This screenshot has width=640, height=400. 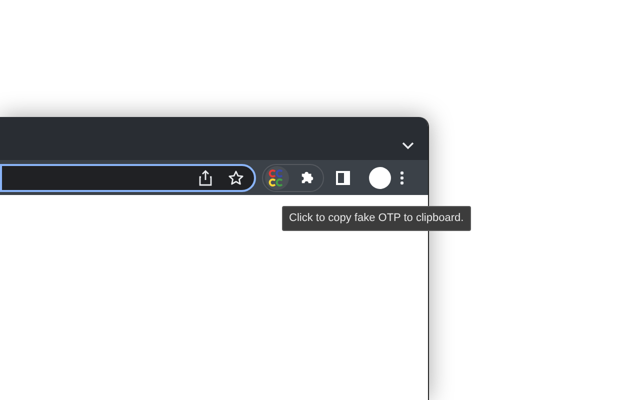 I want to click on tooltip: Click to copy fake OTP to clipboard., so click(x=376, y=218).